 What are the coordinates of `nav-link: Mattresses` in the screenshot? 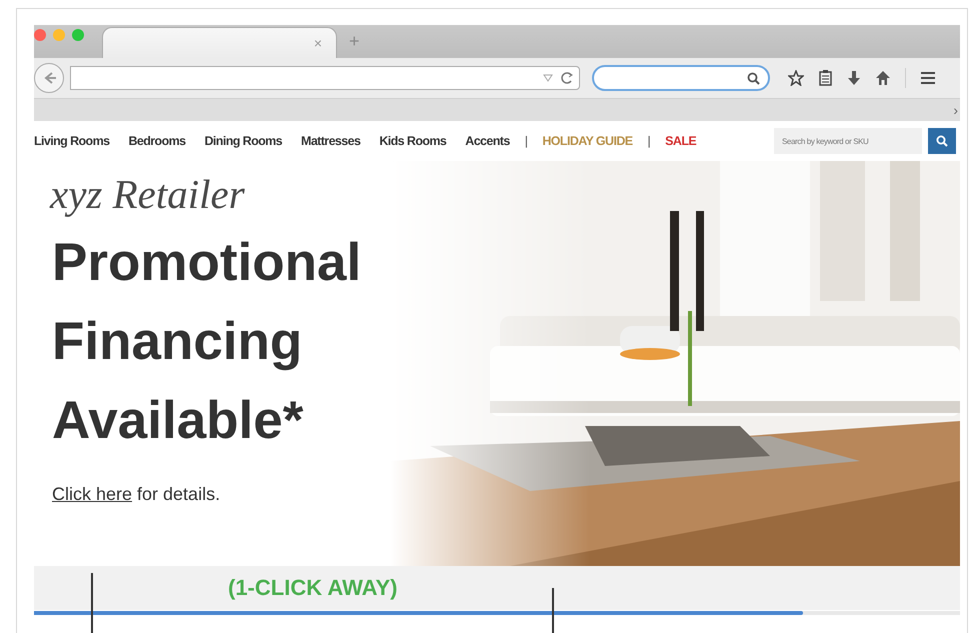 It's located at (330, 141).